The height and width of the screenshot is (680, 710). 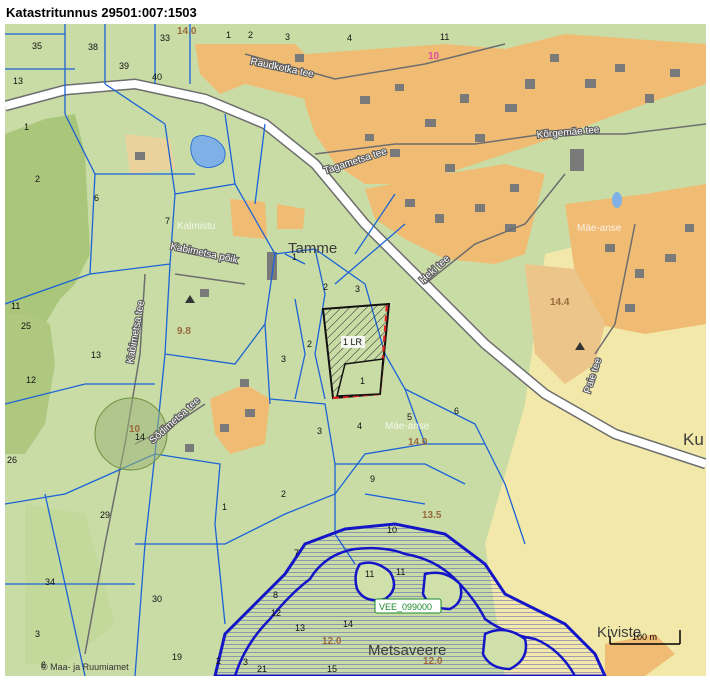 I want to click on pond, so click(x=617, y=200).